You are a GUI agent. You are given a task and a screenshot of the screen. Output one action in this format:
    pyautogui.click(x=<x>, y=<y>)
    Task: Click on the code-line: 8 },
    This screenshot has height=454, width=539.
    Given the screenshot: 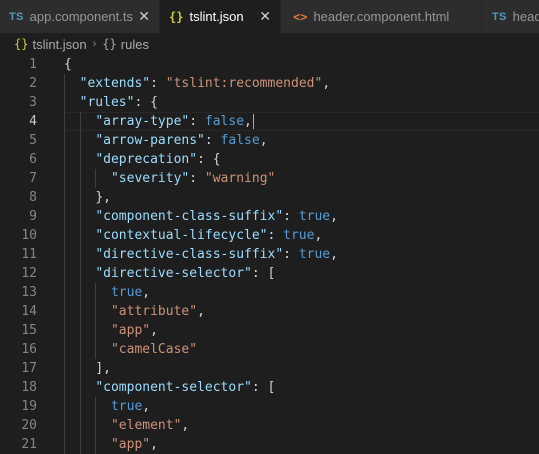 What is the action you would take?
    pyautogui.click(x=269, y=197)
    